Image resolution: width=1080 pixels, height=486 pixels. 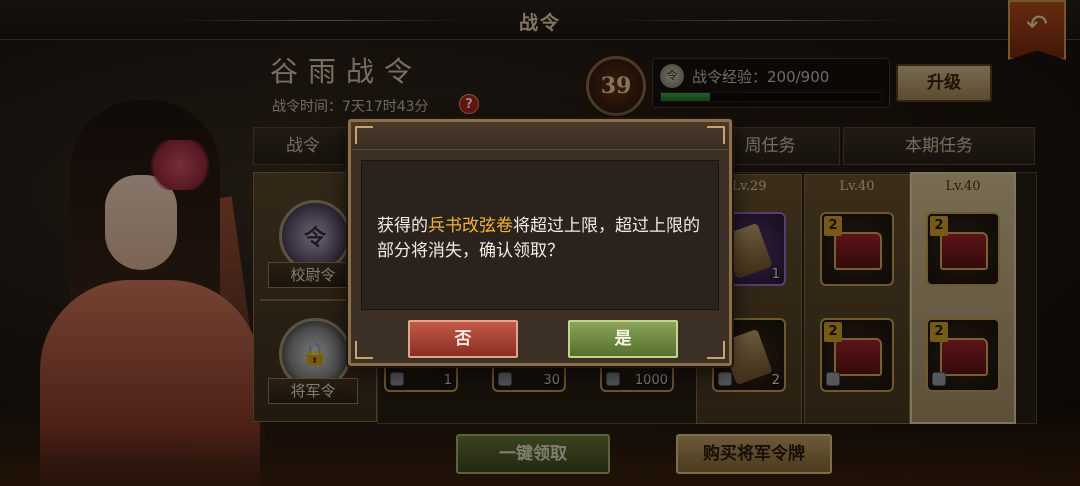 I want to click on highlighted-item-name: 兵书改弦卷, so click(x=470, y=226).